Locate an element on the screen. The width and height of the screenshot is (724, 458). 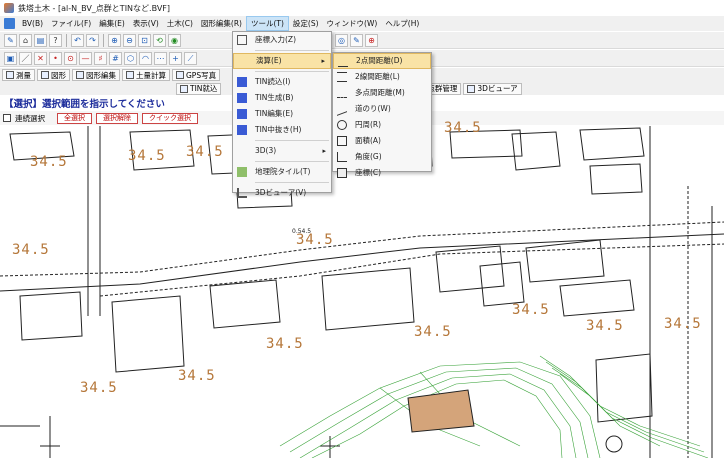
doc-icon is located at coordinates (9, 23).